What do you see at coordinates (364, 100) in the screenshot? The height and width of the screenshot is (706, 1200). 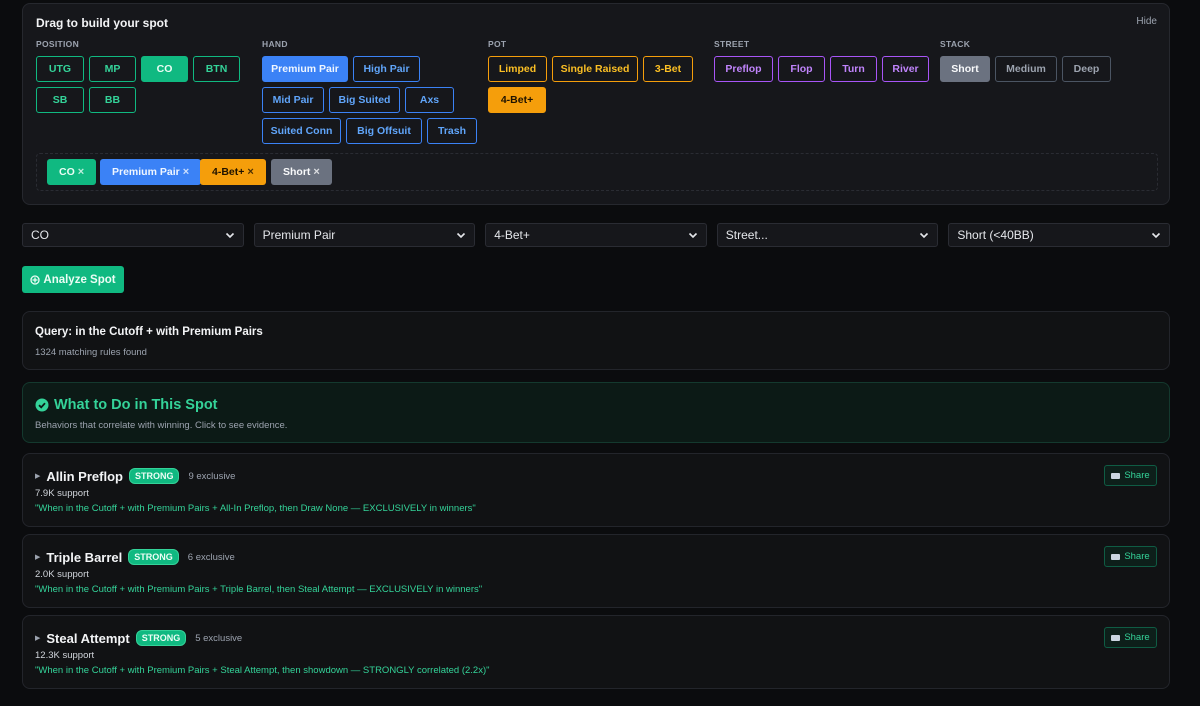 I see `chip-big-suited: Big Suited` at bounding box center [364, 100].